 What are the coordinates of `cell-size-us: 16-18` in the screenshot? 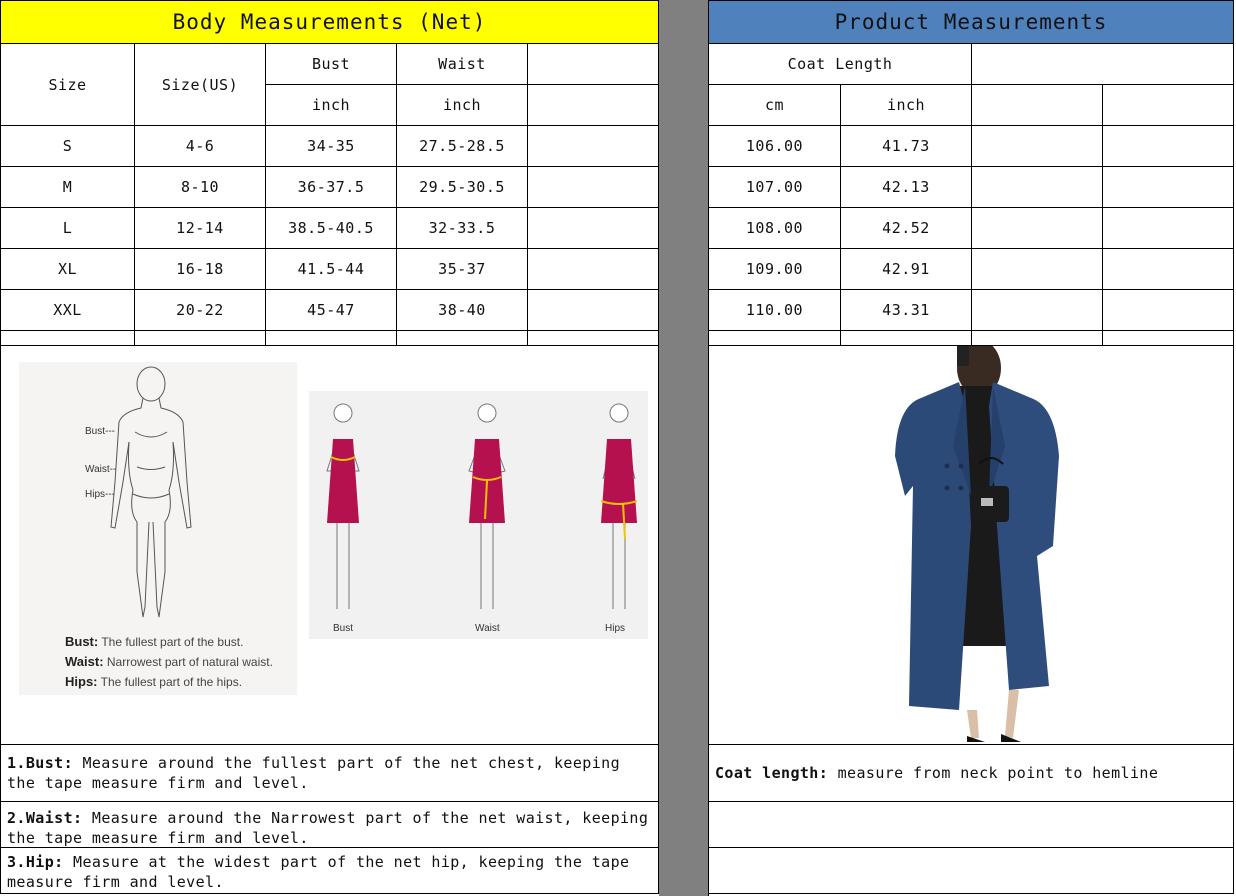 It's located at (200, 269).